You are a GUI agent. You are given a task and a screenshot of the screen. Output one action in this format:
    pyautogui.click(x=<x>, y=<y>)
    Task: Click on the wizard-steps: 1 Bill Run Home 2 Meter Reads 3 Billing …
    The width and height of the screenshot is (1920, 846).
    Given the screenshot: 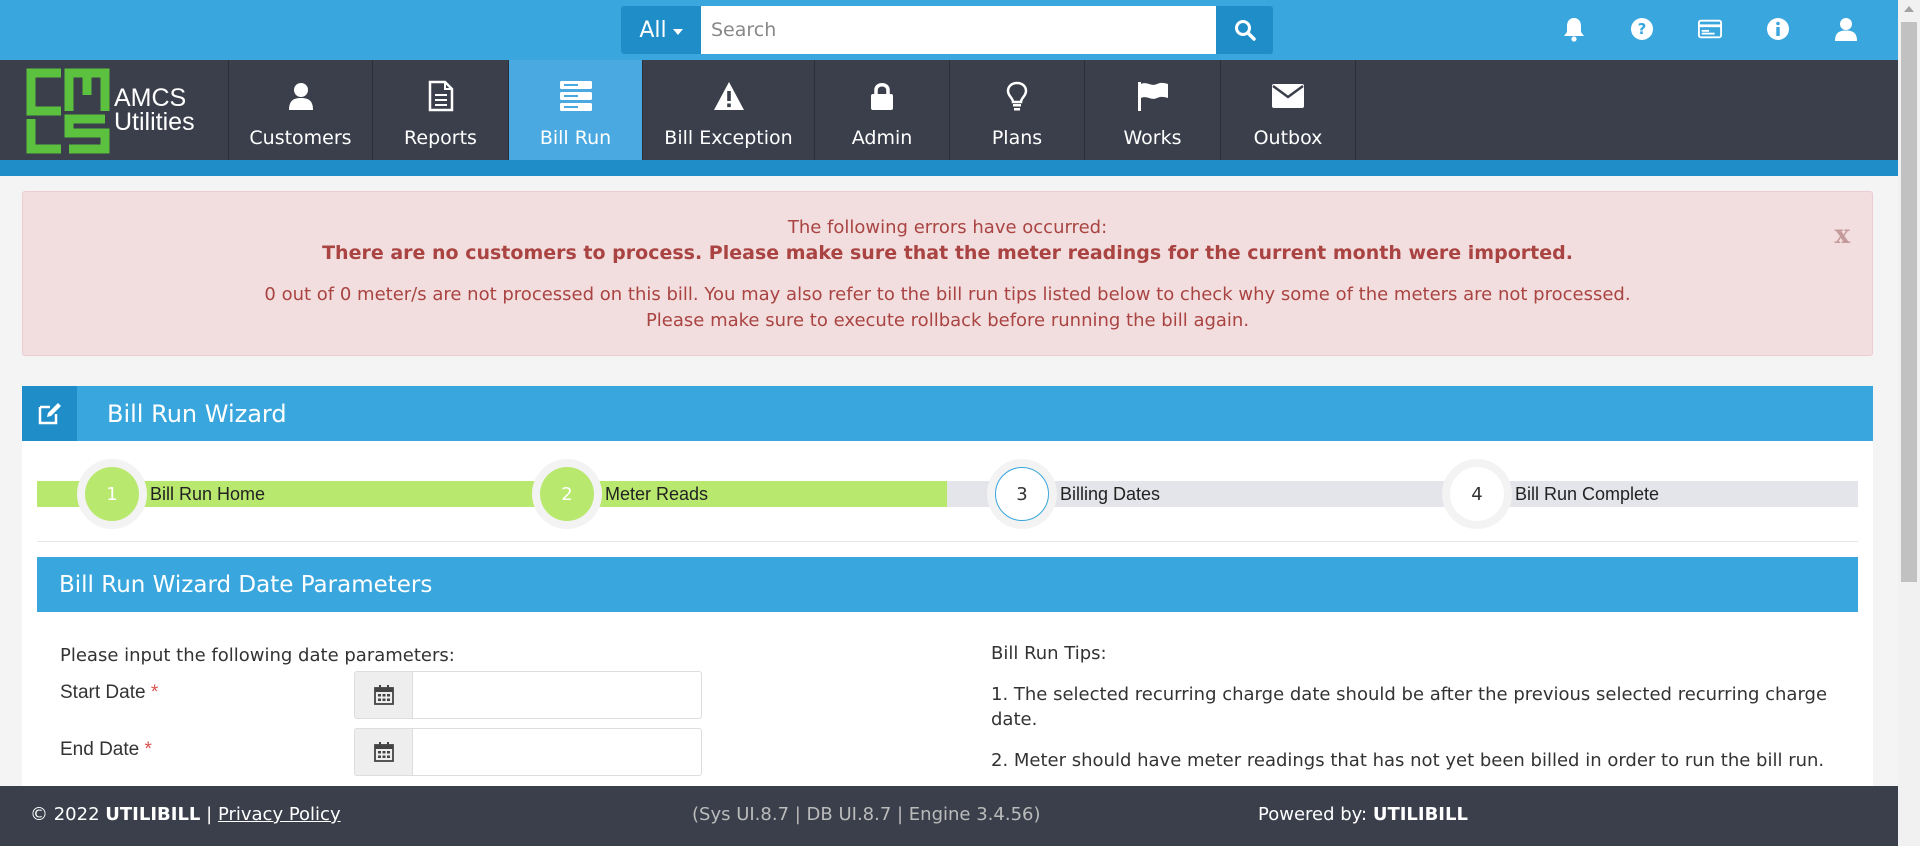 What is the action you would take?
    pyautogui.click(x=947, y=494)
    